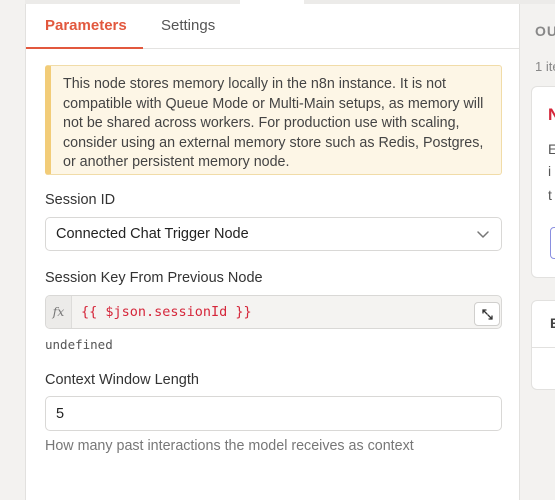 The height and width of the screenshot is (500, 555). What do you see at coordinates (59, 312) in the screenshot?
I see `fx-icon: fx` at bounding box center [59, 312].